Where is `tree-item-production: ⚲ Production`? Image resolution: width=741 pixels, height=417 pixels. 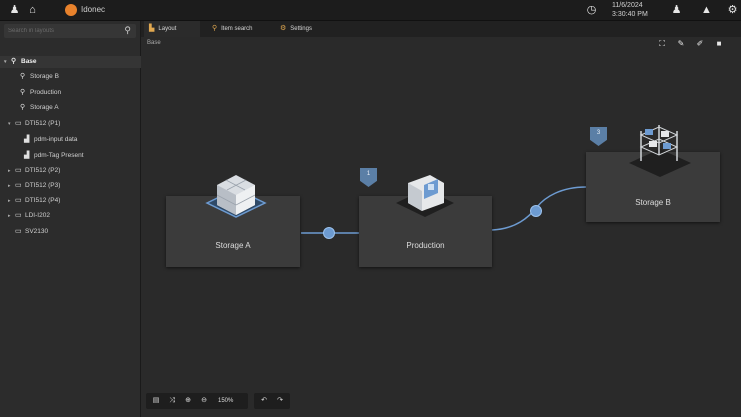
tree-item-production: ⚲ Production is located at coordinates (40, 93).